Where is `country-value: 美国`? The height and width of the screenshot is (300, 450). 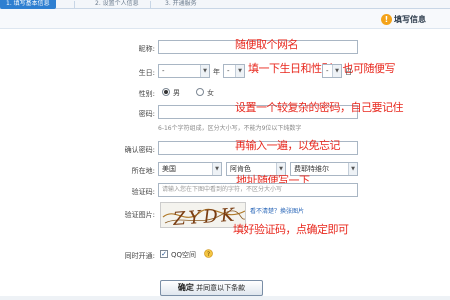
country-value: 美国 is located at coordinates (169, 169).